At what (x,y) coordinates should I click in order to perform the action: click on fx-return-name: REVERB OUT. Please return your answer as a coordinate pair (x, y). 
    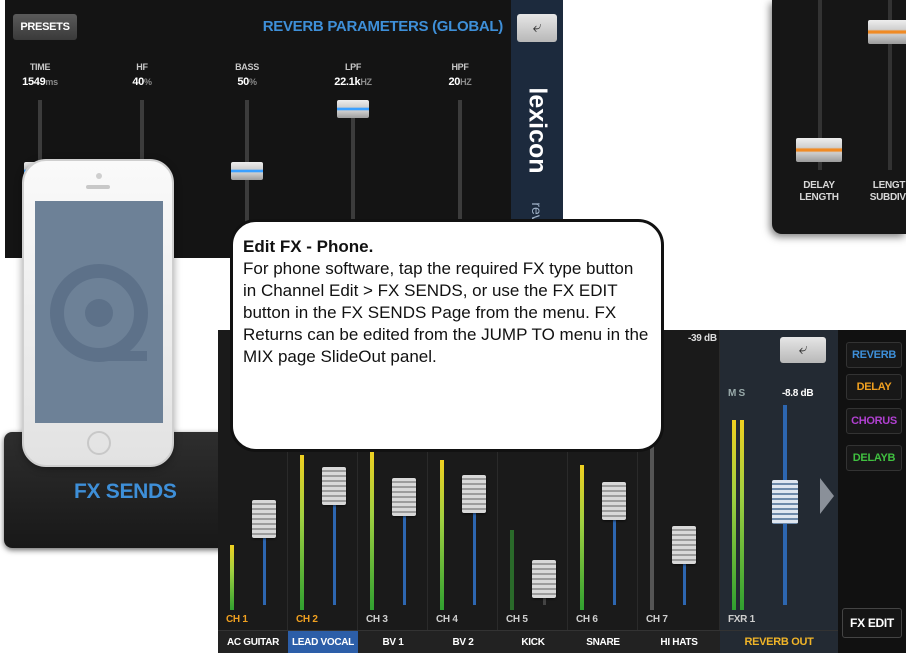
    Looking at the image, I should click on (779, 641).